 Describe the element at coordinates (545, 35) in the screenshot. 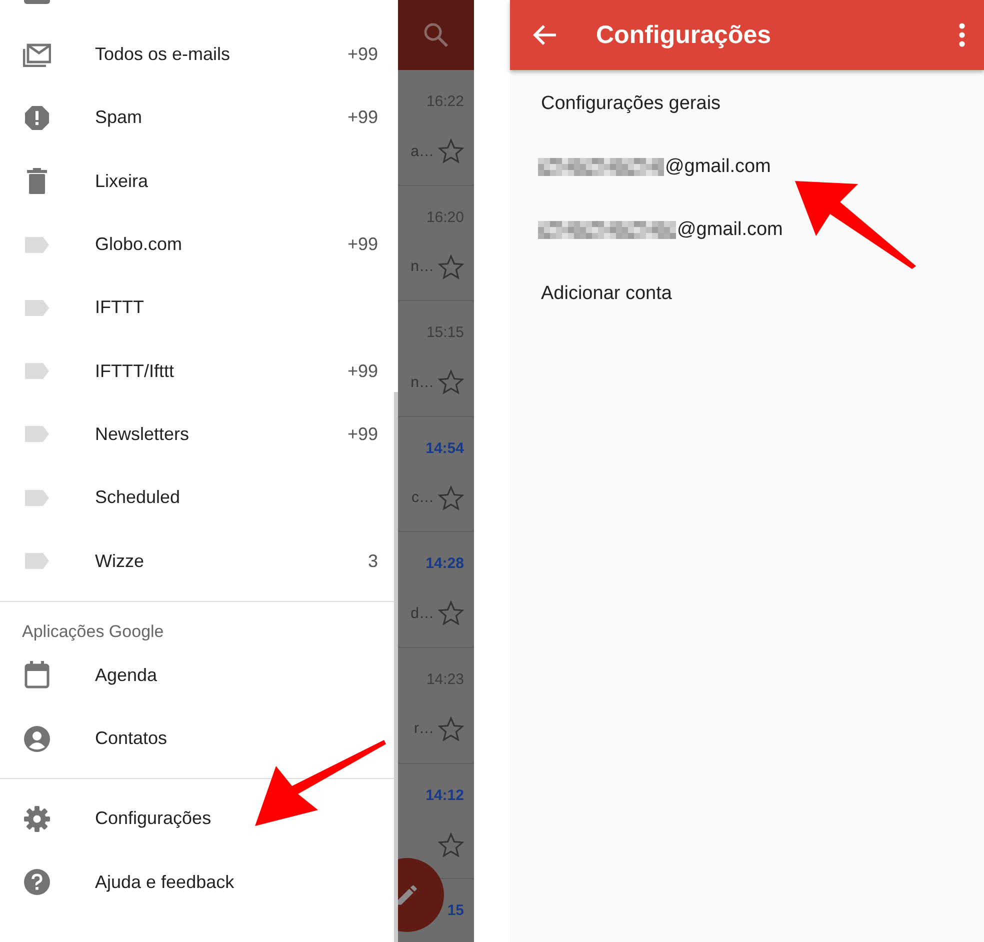

I see `back-button` at that location.